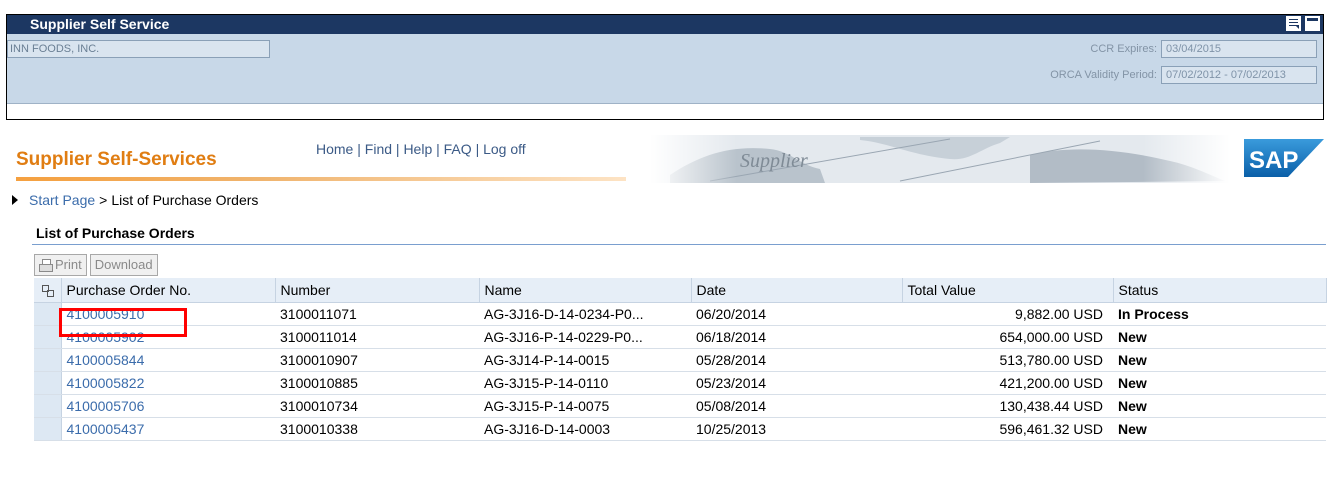  I want to click on name-cell: AG-3J16-D-14-0003, so click(585, 429).